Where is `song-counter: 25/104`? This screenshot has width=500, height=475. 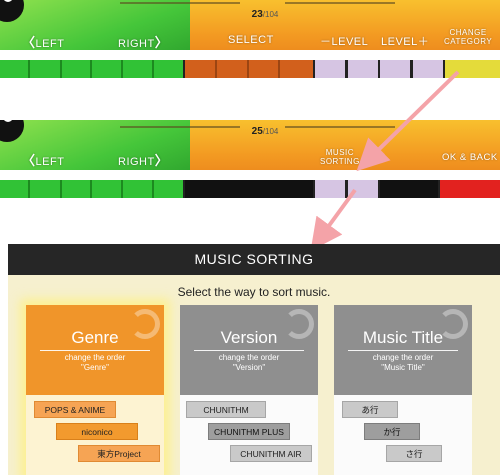
song-counter: 25/104 is located at coordinates (265, 131).